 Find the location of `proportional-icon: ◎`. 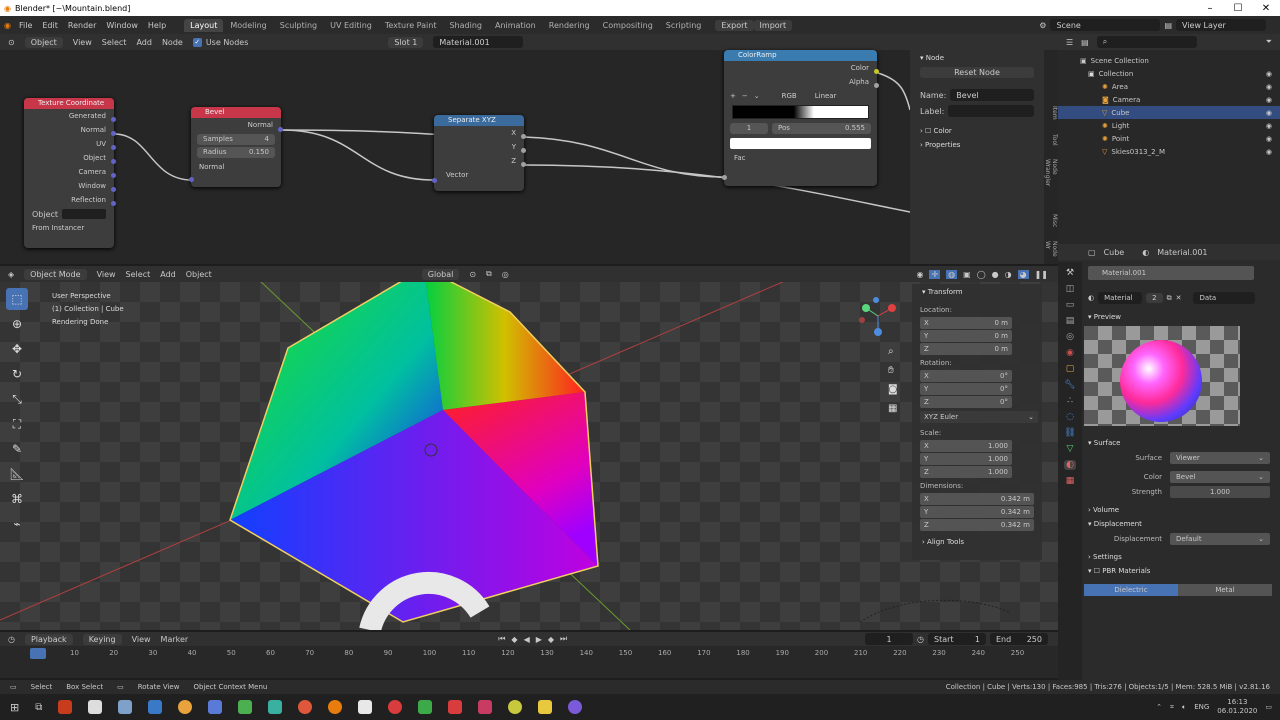

proportional-icon: ◎ is located at coordinates (505, 274).